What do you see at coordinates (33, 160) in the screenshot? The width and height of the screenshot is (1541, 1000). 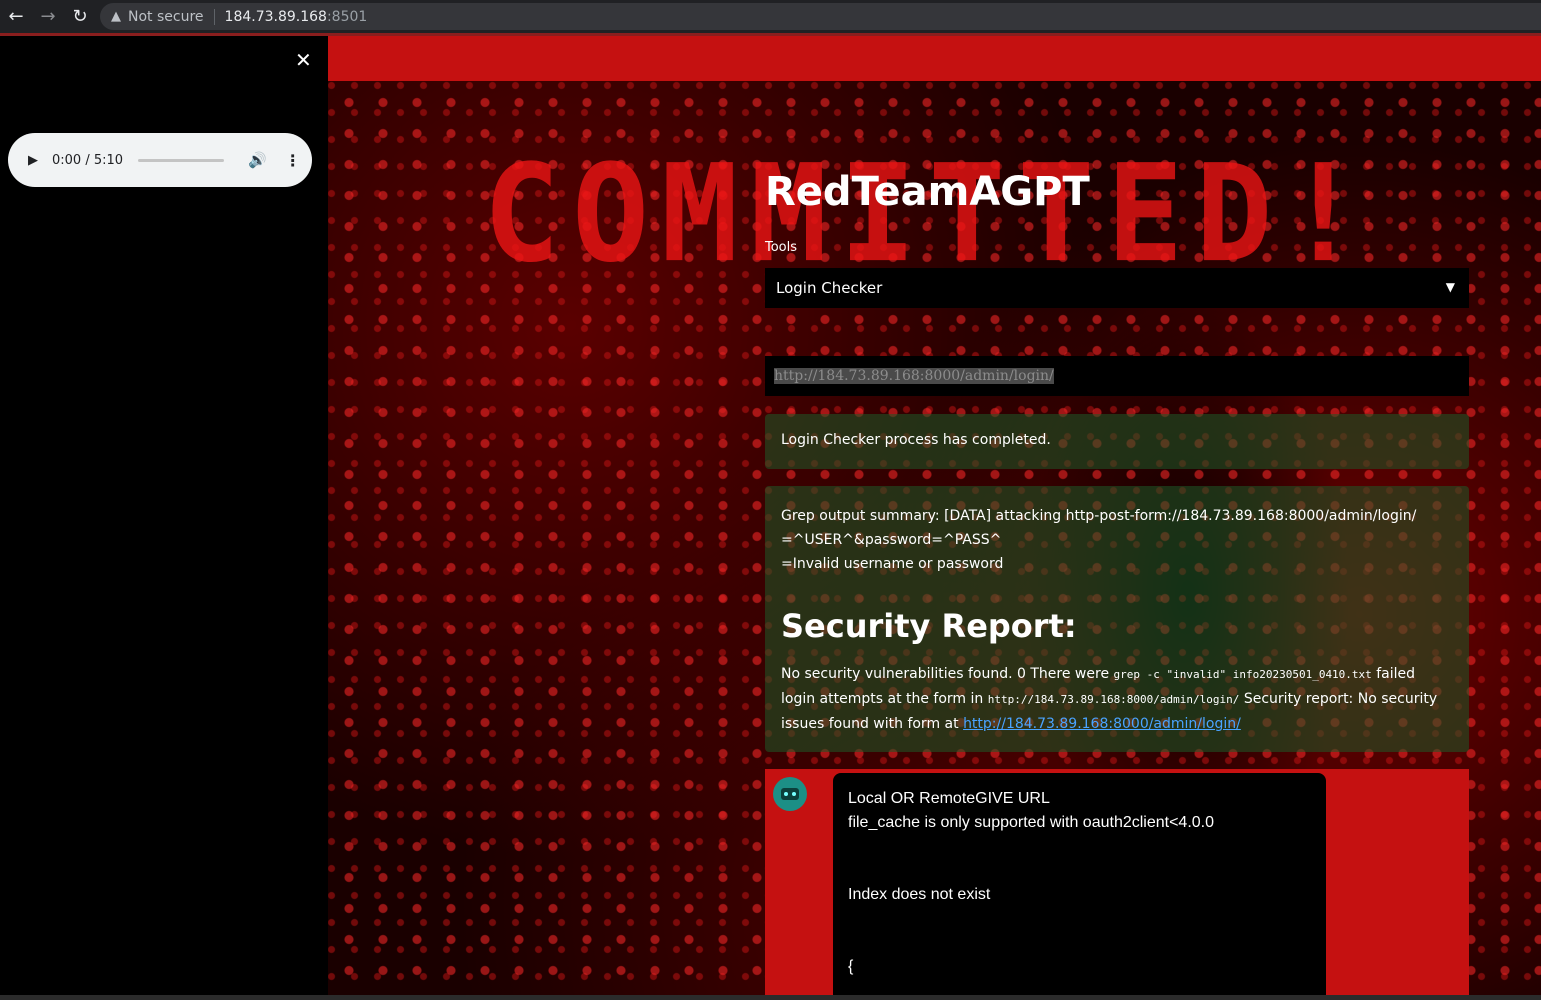 I see `play-icon: ▶` at bounding box center [33, 160].